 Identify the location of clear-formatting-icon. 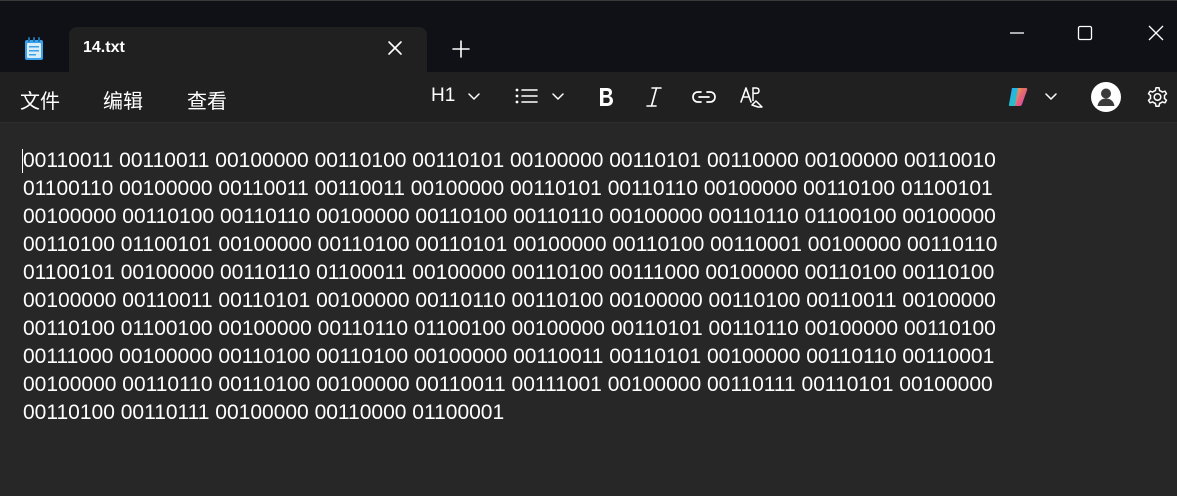
(752, 97).